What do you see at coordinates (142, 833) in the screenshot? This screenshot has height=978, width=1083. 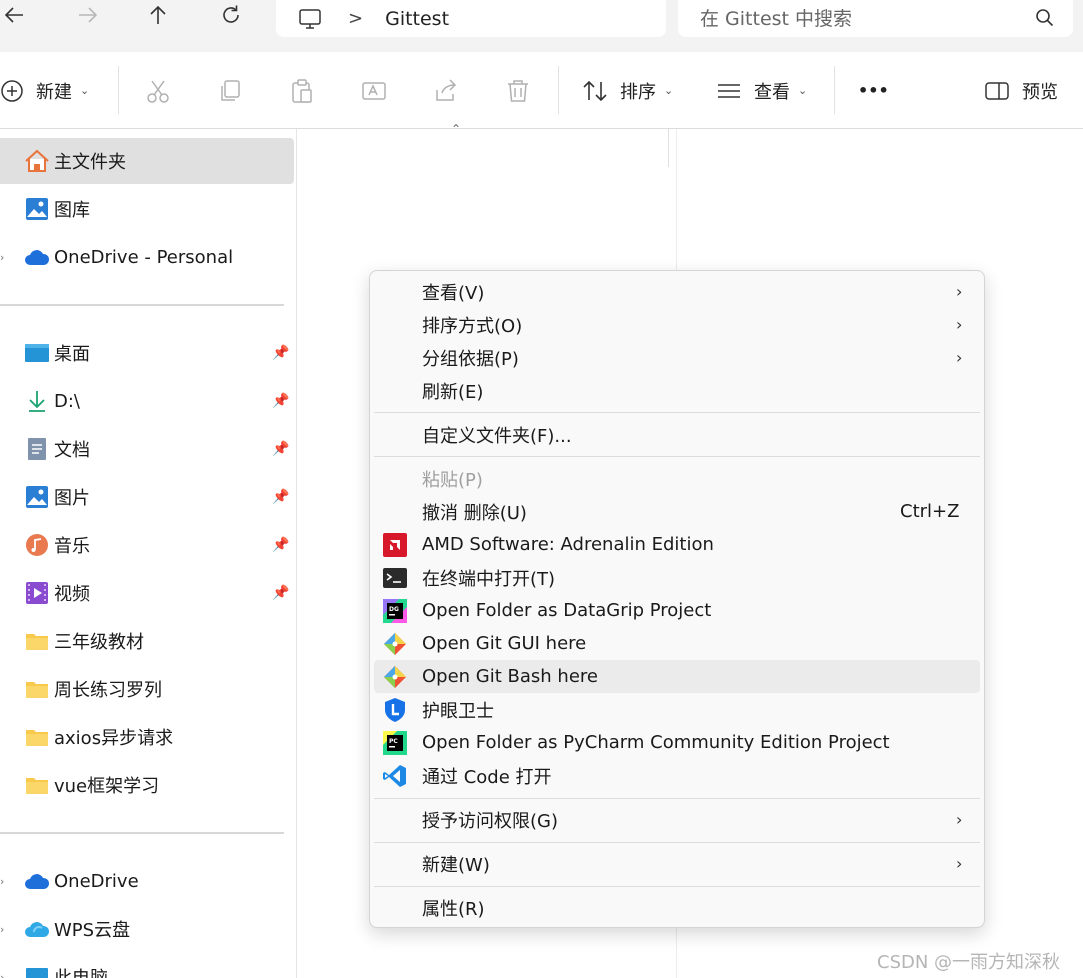 I see `sidebar-divider` at bounding box center [142, 833].